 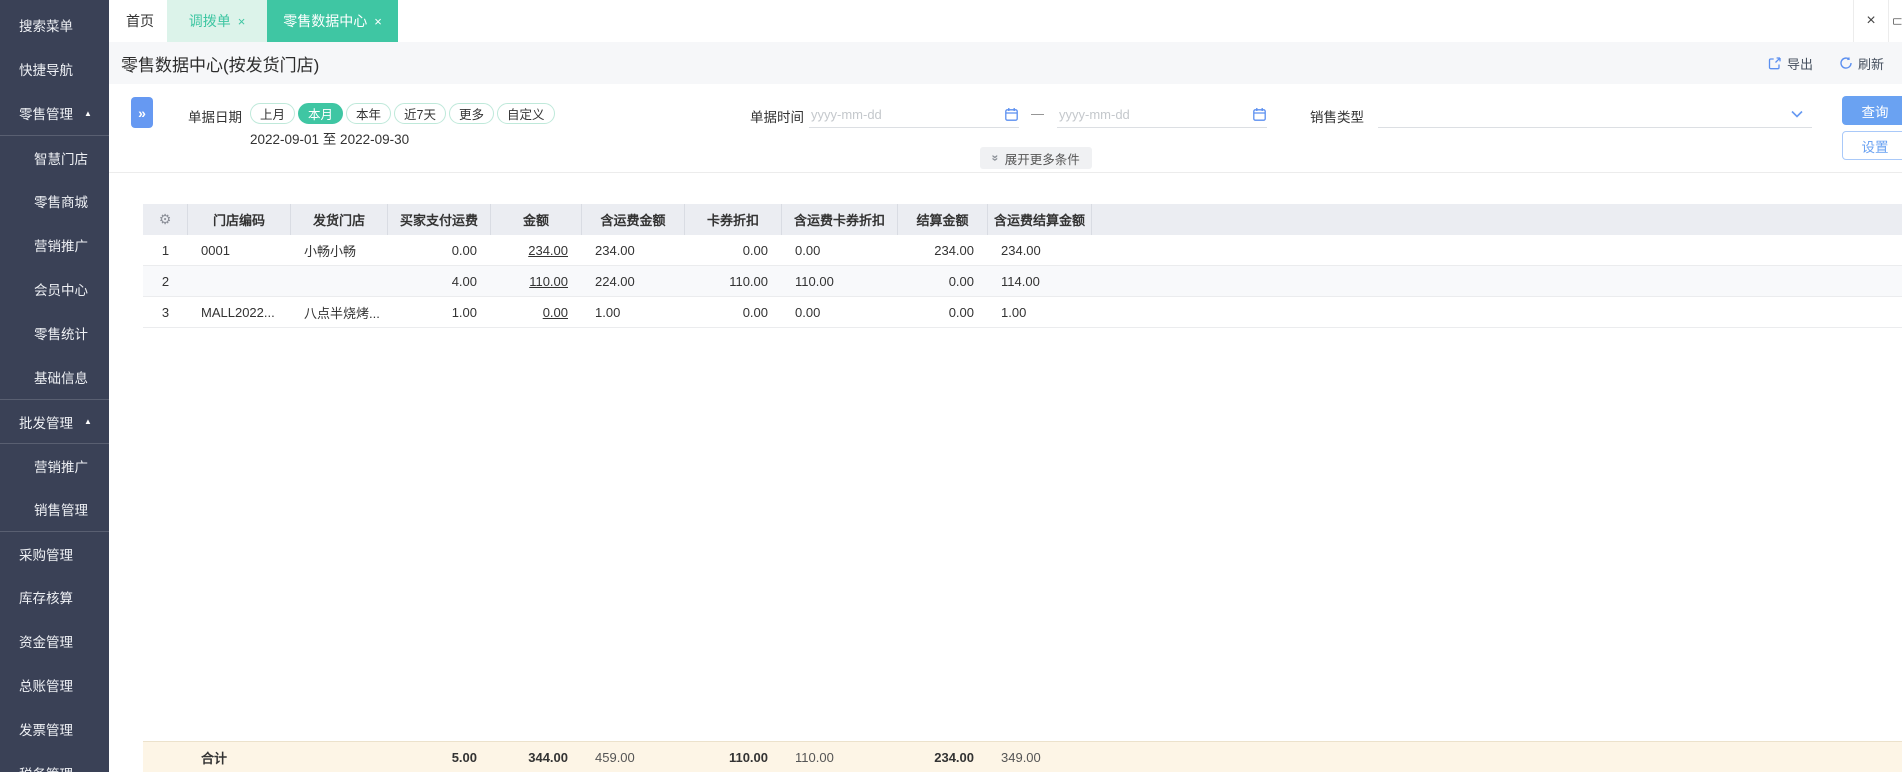 What do you see at coordinates (54, 761) in the screenshot?
I see `sidebar-item-17: 税务管理` at bounding box center [54, 761].